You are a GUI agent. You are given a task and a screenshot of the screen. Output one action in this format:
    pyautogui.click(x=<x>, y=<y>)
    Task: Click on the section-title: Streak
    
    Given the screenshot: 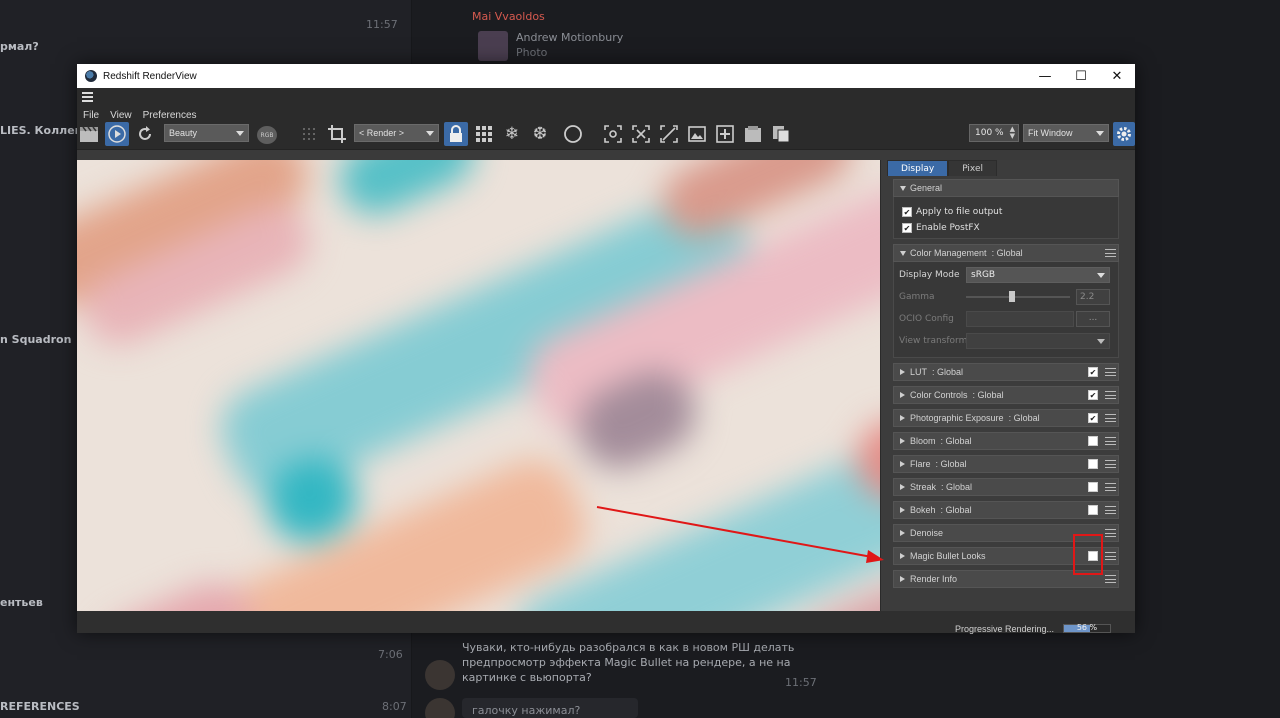 What is the action you would take?
    pyautogui.click(x=923, y=487)
    